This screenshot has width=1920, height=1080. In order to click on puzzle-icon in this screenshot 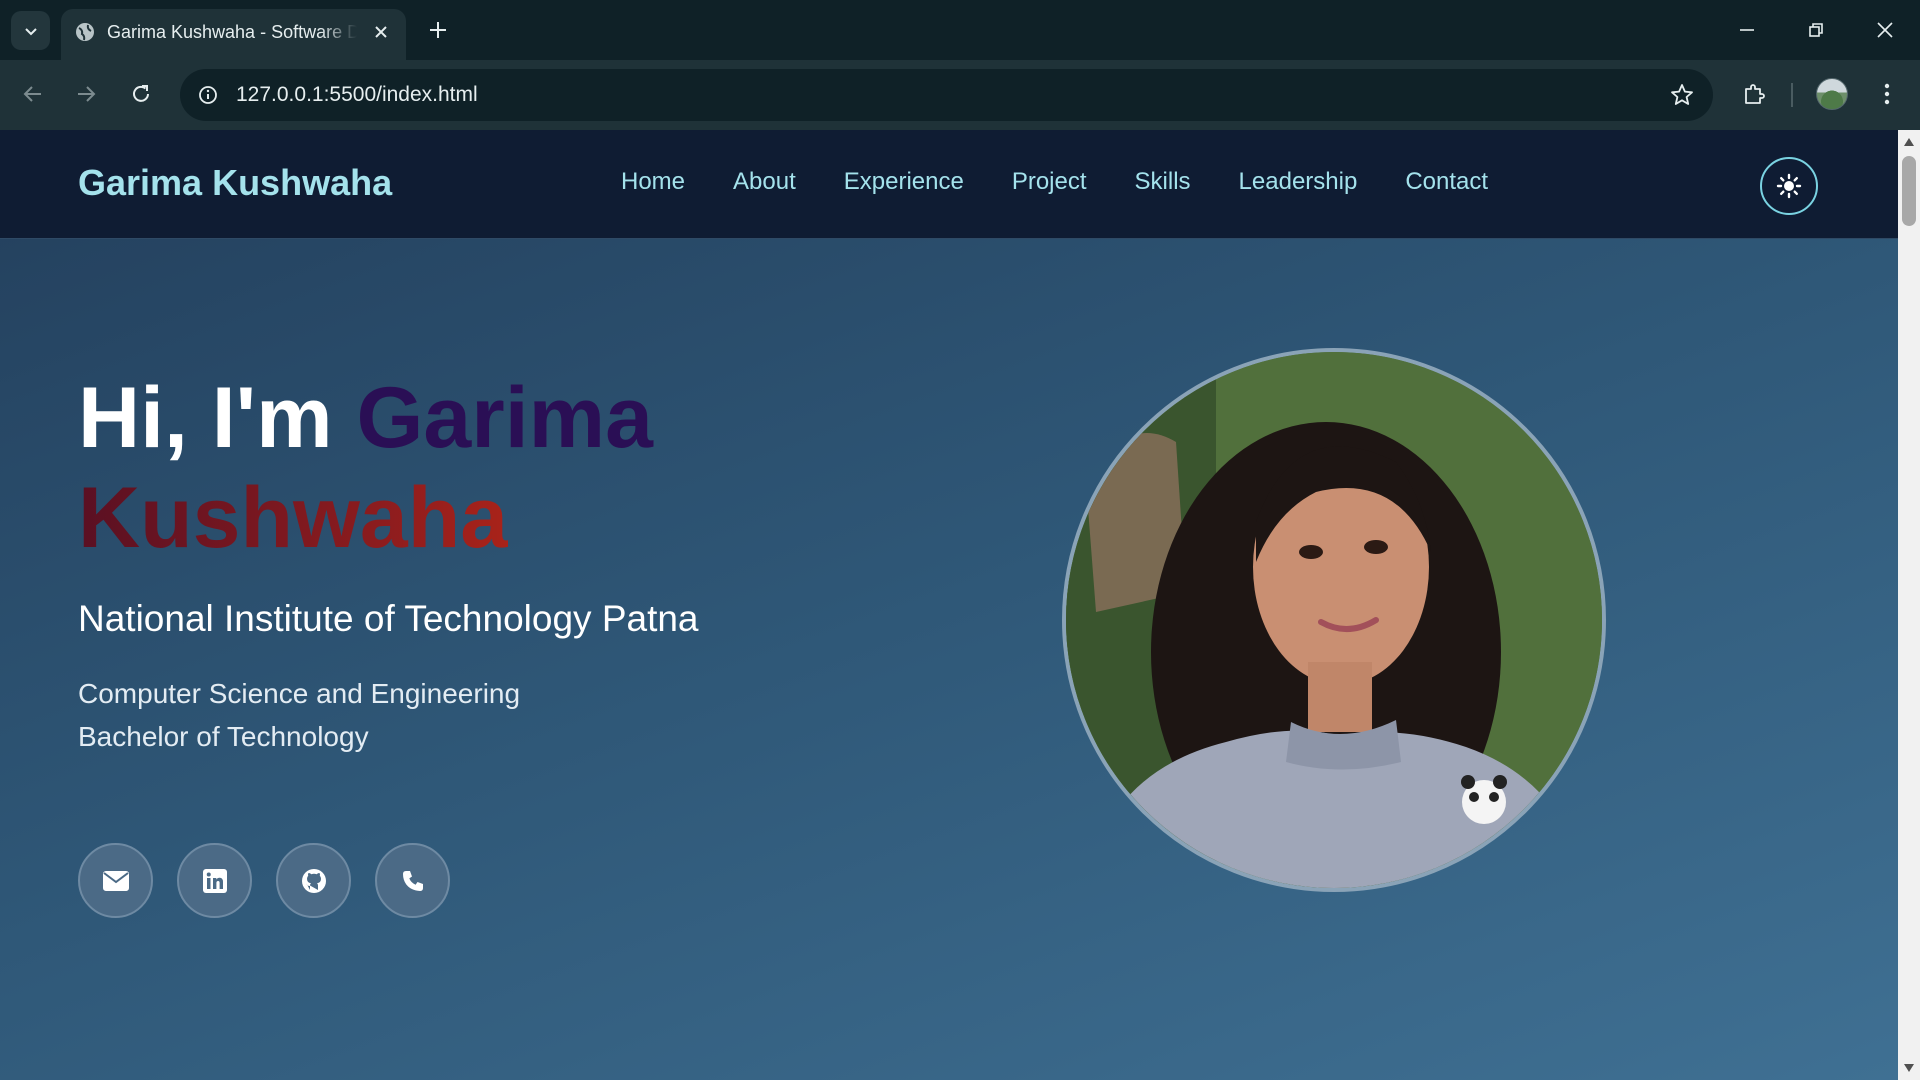, I will do `click(1755, 94)`.